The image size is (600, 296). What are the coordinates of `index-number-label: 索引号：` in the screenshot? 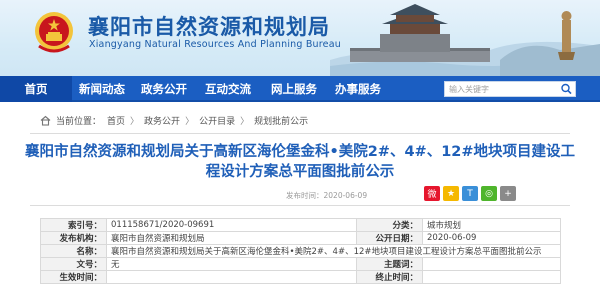 It's located at (73, 225).